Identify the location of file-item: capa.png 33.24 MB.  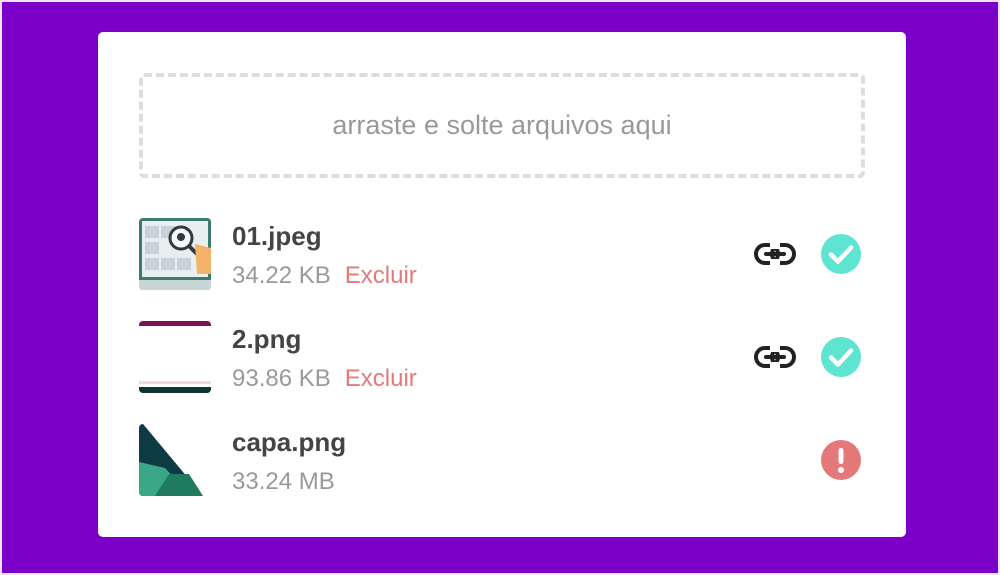
(502, 460).